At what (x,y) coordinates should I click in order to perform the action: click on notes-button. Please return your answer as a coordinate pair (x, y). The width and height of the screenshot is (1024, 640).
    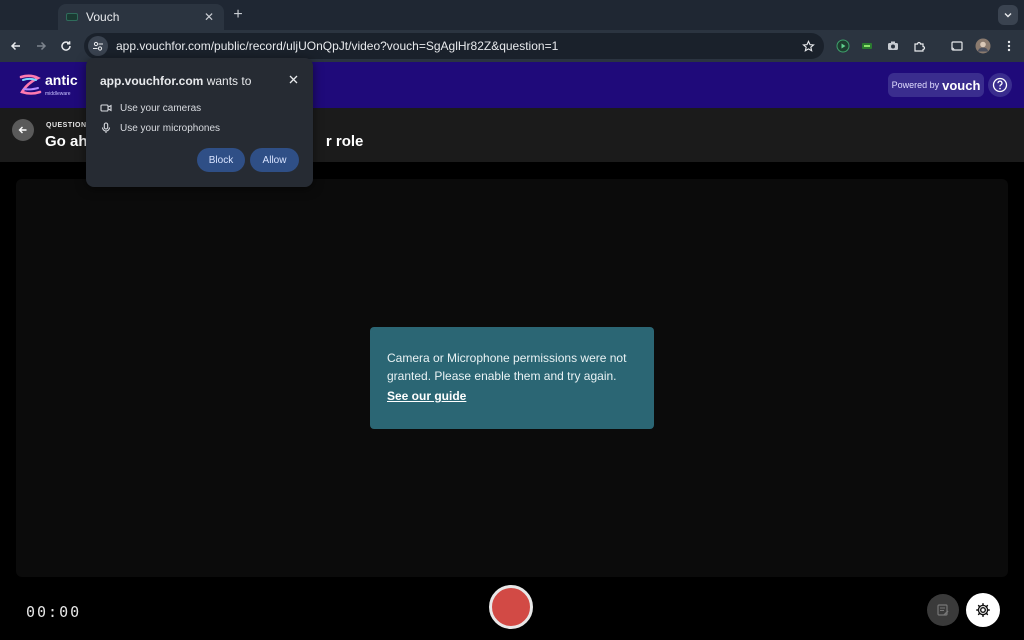
    Looking at the image, I should click on (943, 610).